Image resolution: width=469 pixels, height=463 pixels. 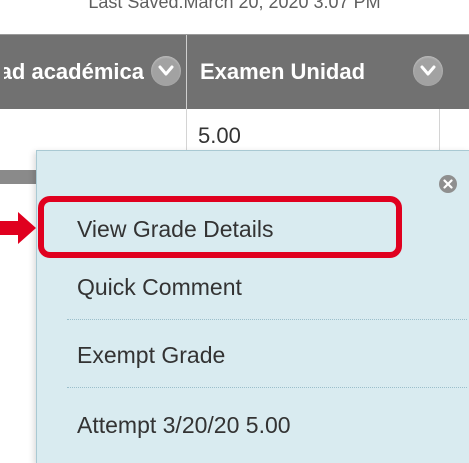 I want to click on column-header-label: Examen Unidad, so click(x=283, y=71).